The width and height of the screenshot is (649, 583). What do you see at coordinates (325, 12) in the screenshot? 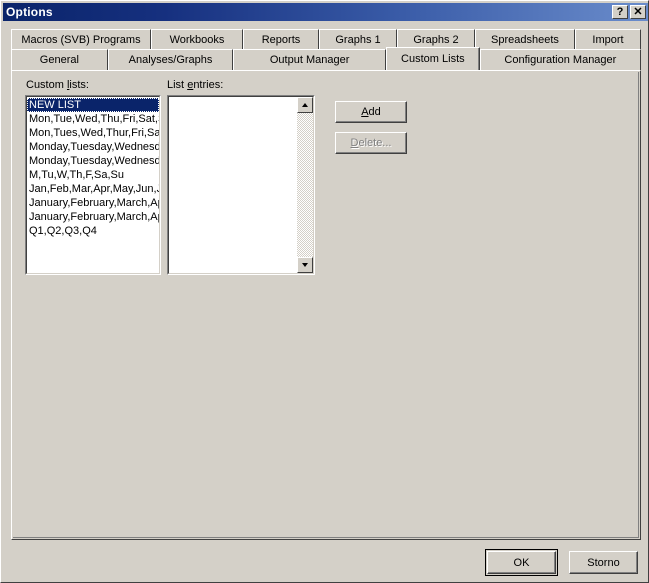
I see `title-bar: Options ? ✕` at bounding box center [325, 12].